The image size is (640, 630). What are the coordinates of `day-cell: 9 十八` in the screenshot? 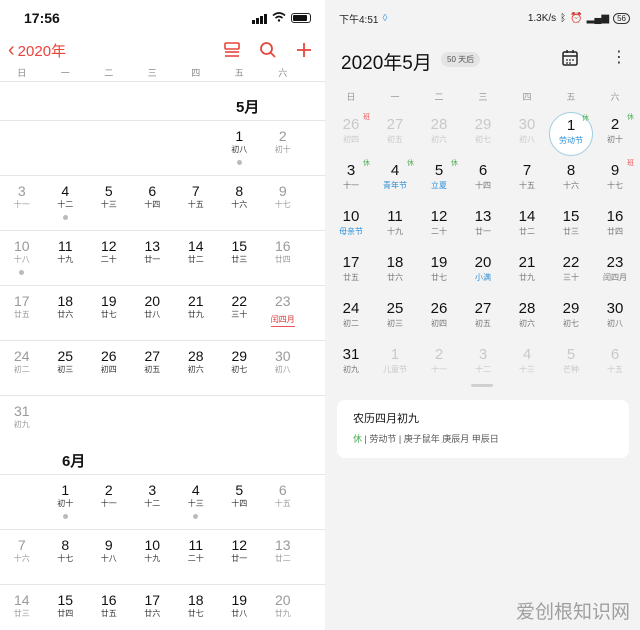 It's located at (109, 551).